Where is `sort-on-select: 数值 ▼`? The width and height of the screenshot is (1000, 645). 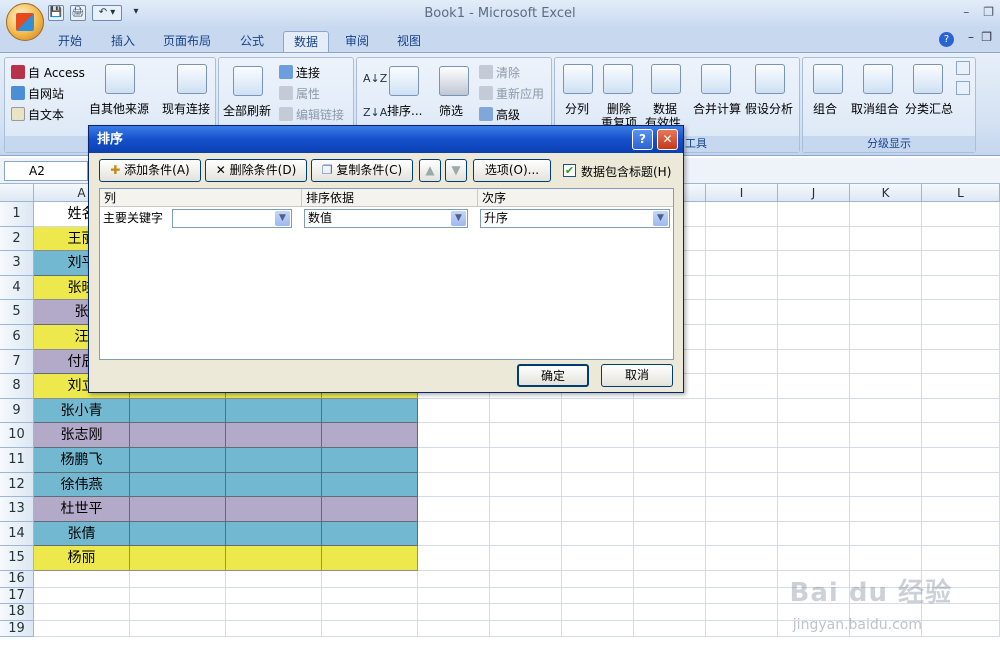
sort-on-select: 数值 ▼ is located at coordinates (386, 218).